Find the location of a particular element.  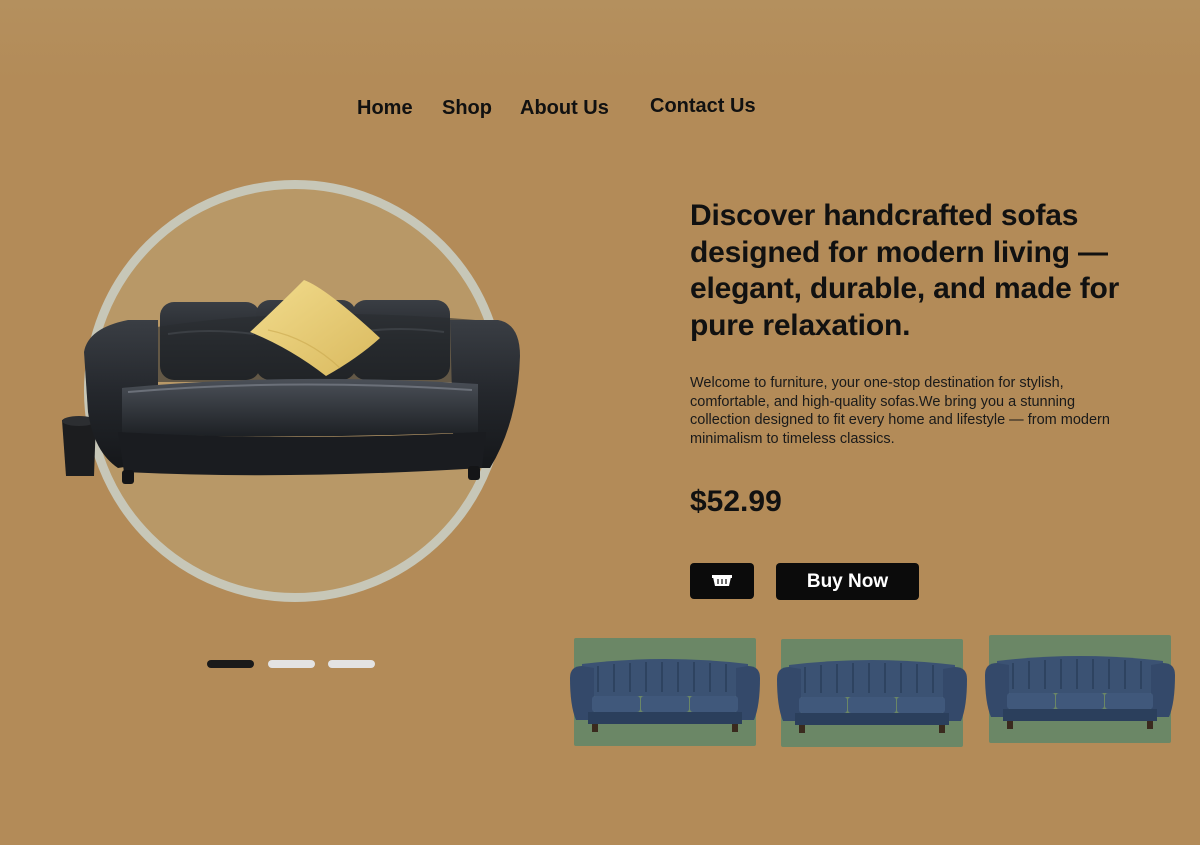

basket-icon is located at coordinates (722, 580).